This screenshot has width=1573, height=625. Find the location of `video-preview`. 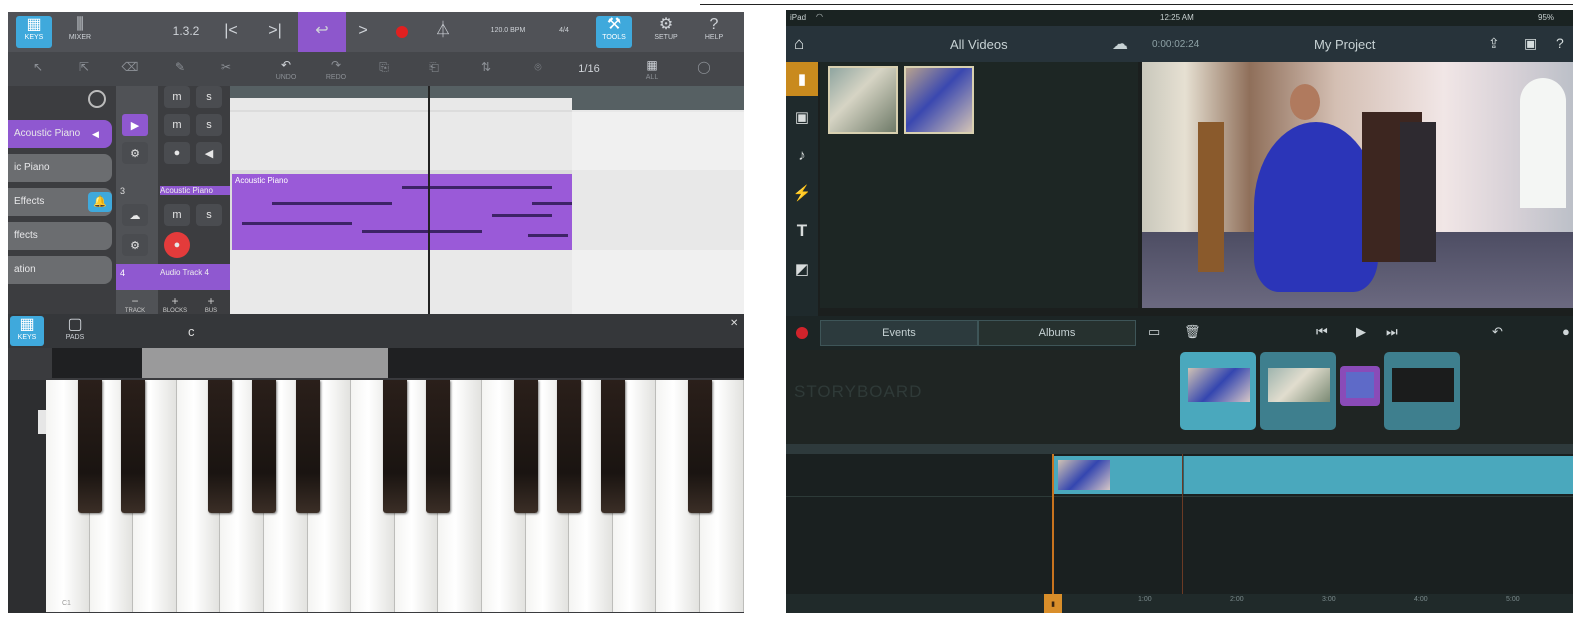

video-preview is located at coordinates (1357, 185).